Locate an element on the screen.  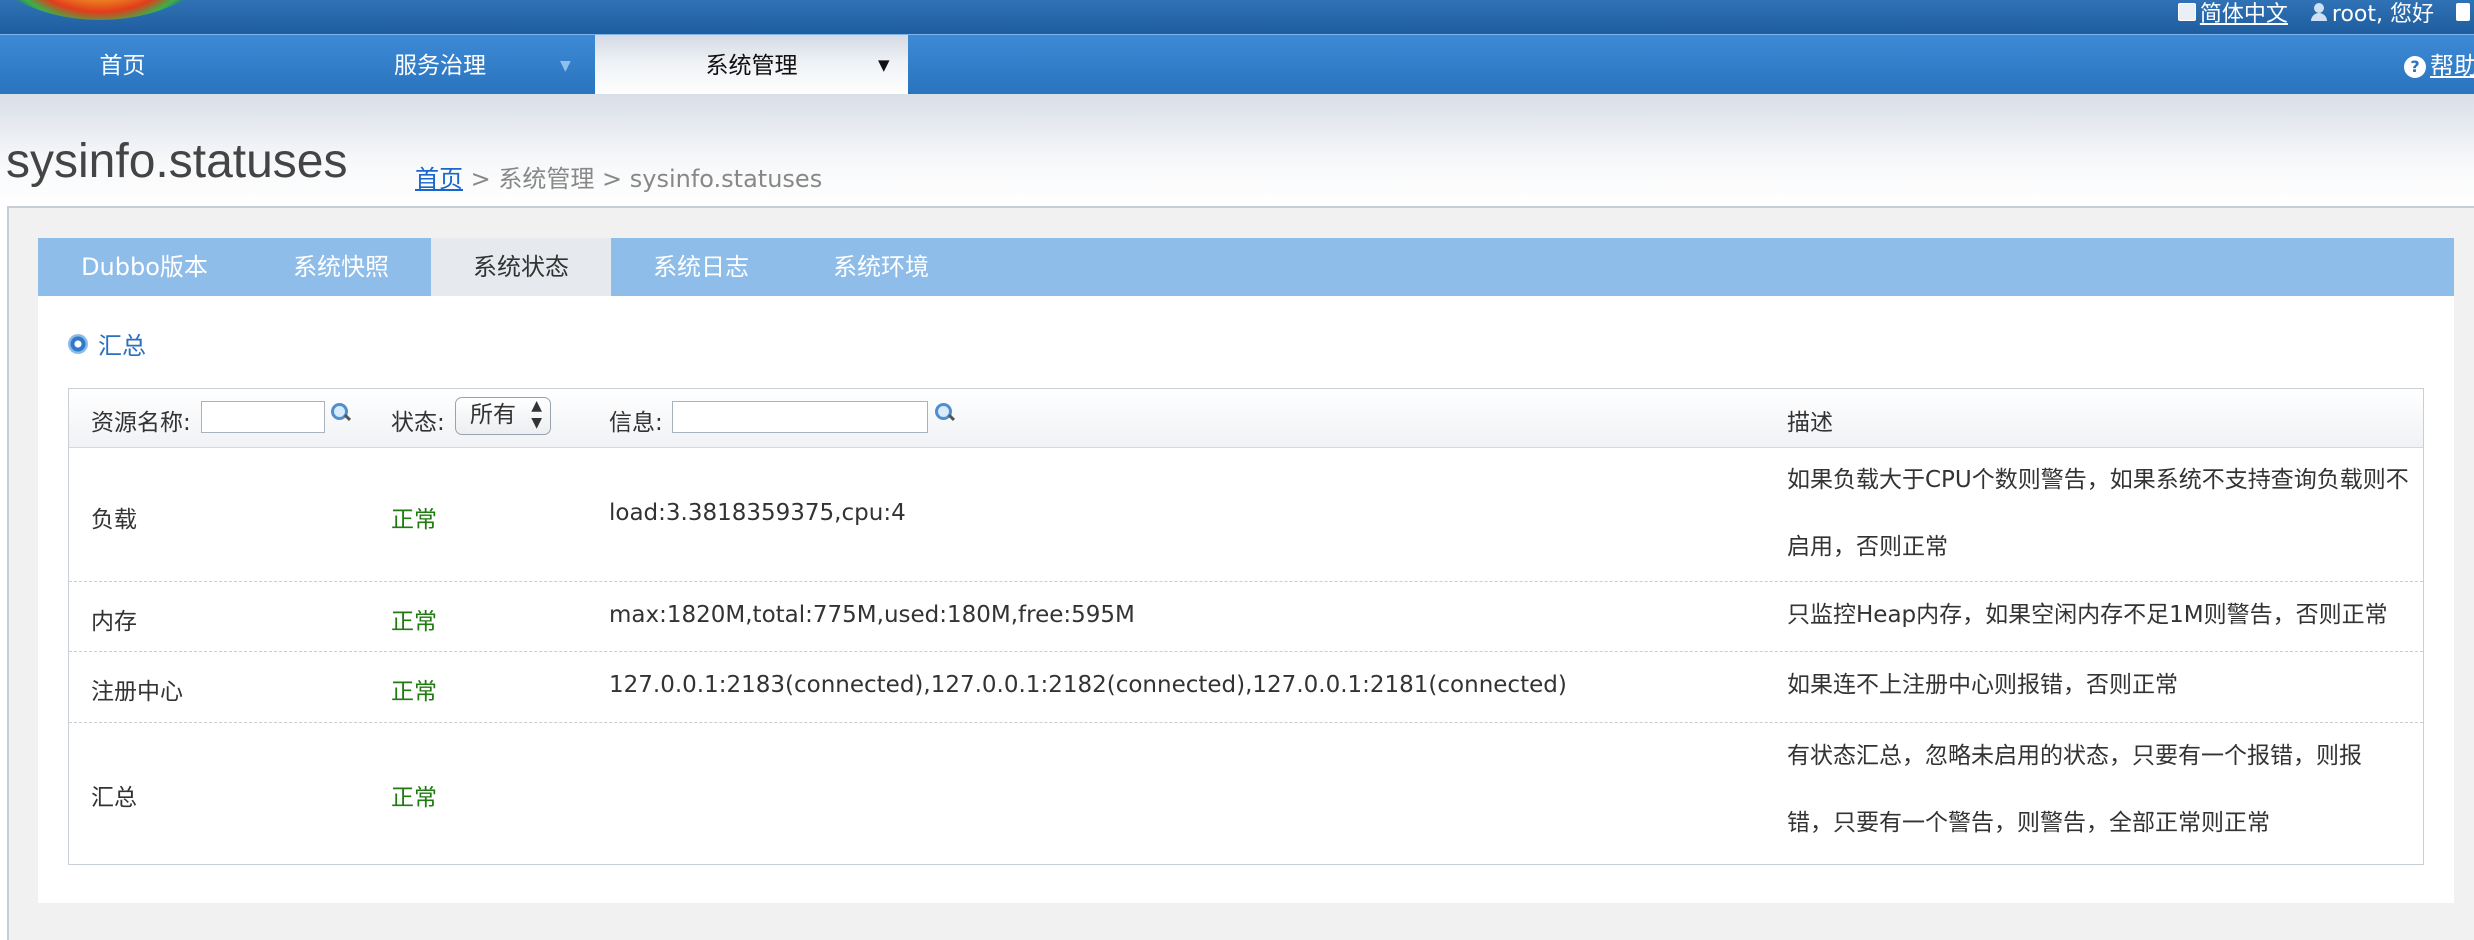
tab-bar: Dubbo版本 系统快照 系统状态 系统日志 系统环境 is located at coordinates (1246, 267).